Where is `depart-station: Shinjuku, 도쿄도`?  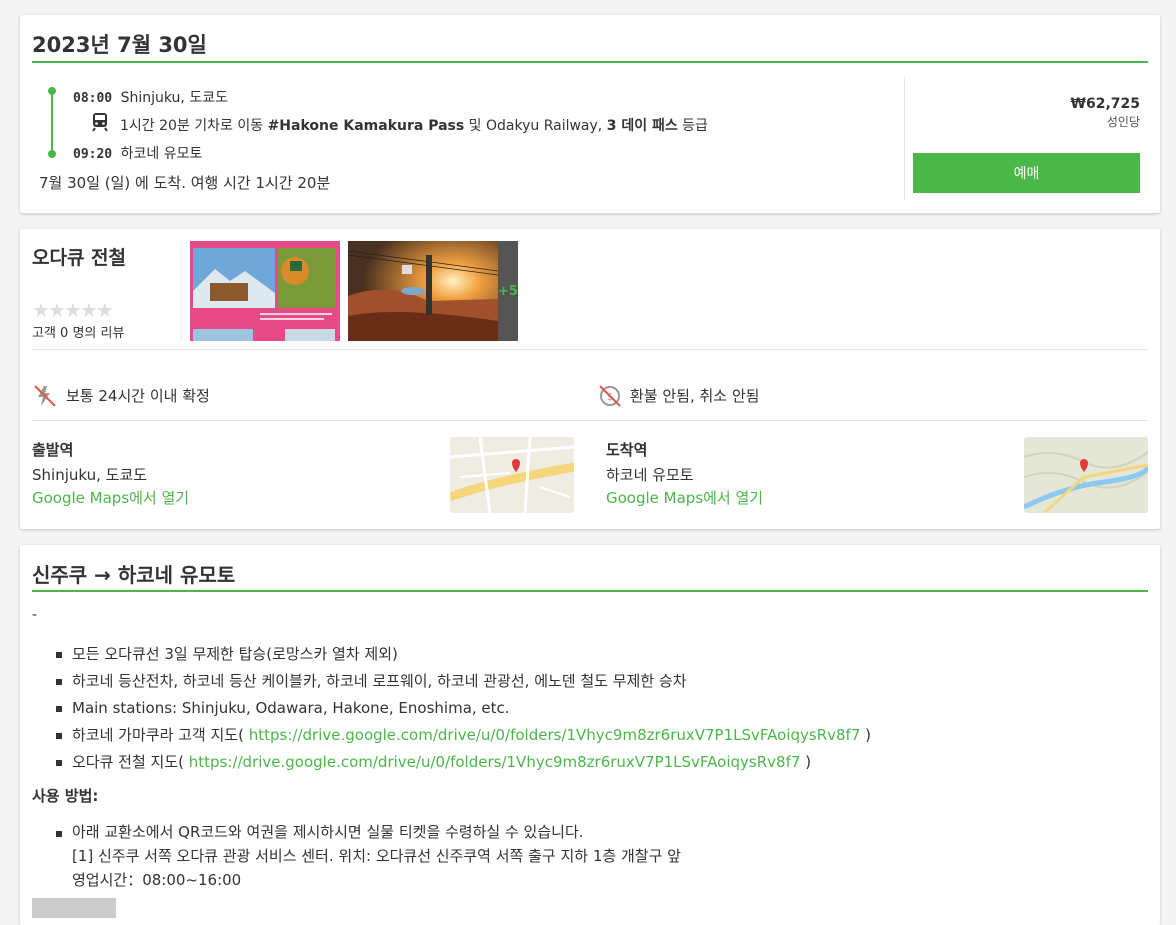
depart-station: Shinjuku, 도쿄도 is located at coordinates (174, 98).